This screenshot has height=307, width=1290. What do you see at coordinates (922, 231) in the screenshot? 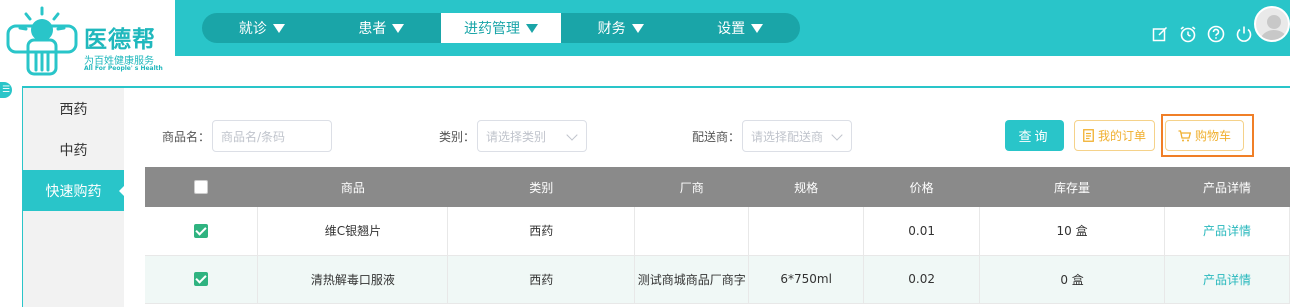
I see `price-cell: 0.01` at bounding box center [922, 231].